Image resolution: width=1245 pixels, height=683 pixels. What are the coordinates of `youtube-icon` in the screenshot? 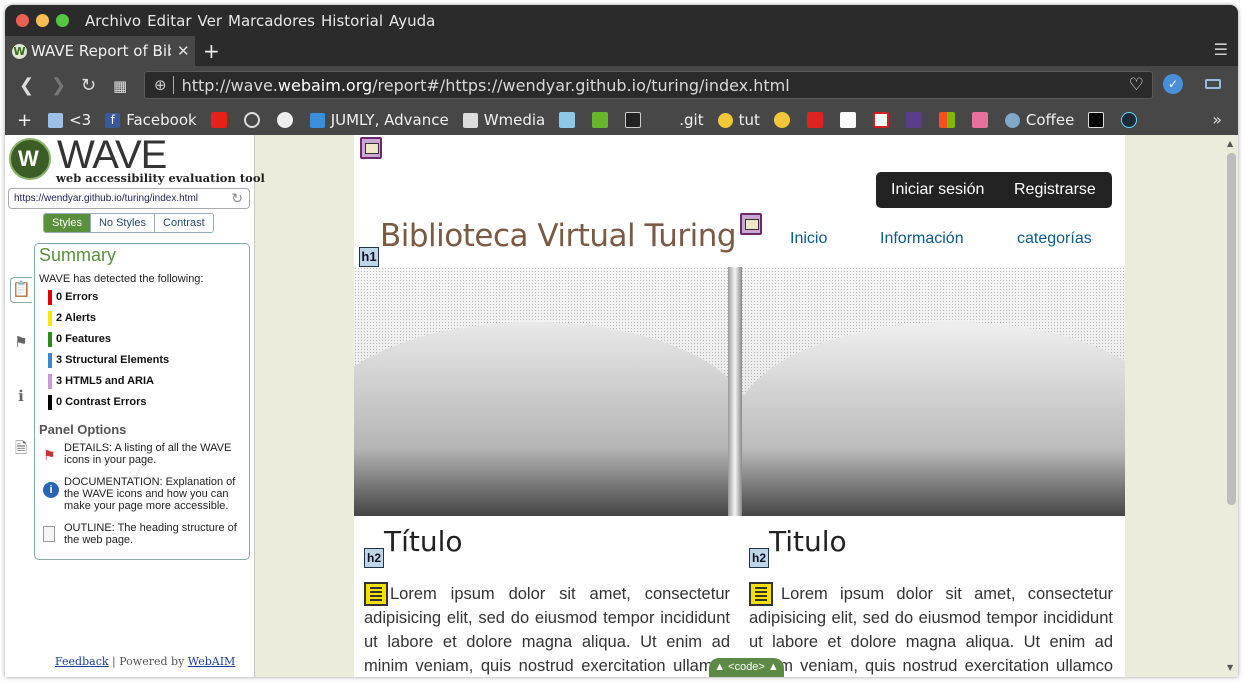 It's located at (218, 120).